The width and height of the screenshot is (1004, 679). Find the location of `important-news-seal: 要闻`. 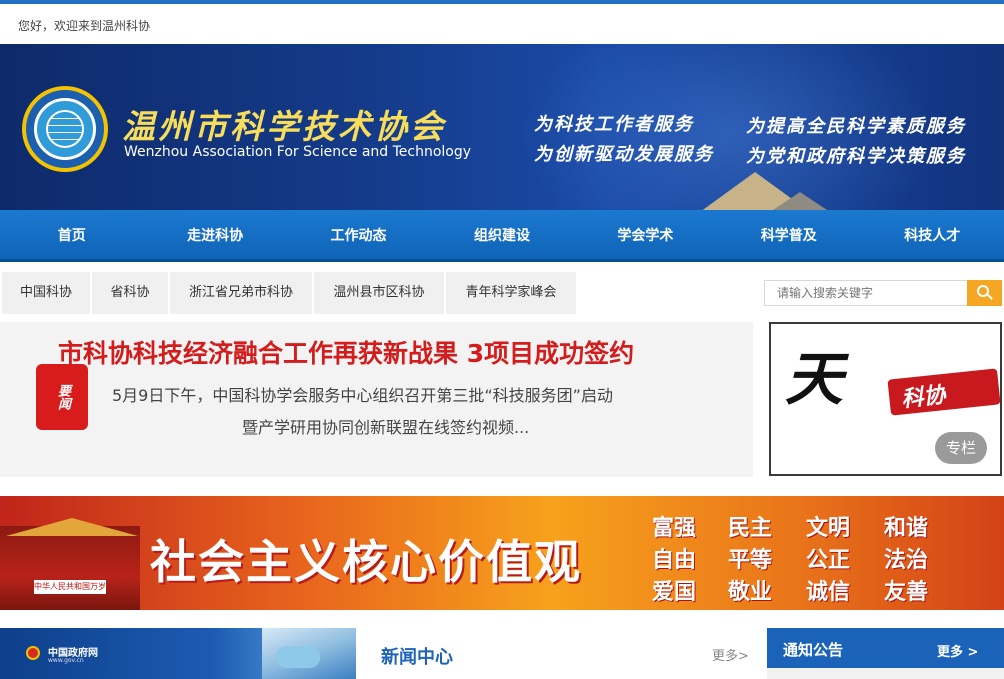

important-news-seal: 要闻 is located at coordinates (62, 397).